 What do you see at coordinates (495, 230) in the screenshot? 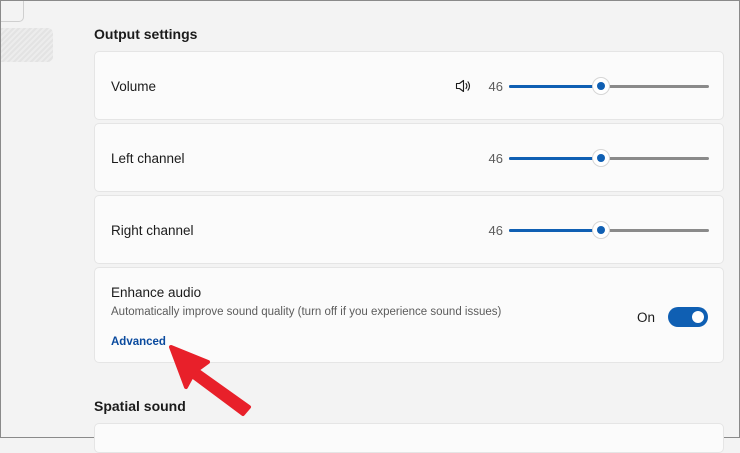
I see `right-channel-value: 46` at bounding box center [495, 230].